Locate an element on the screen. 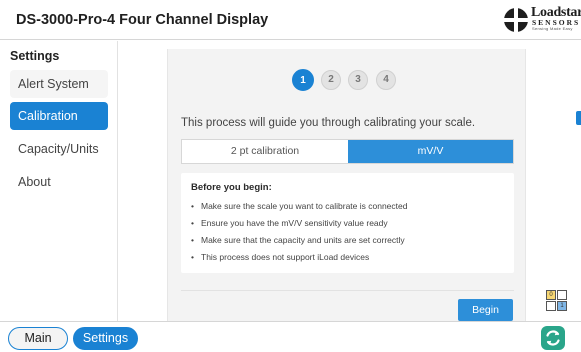 Image resolution: width=581 pixels, height=352 pixels. sidebar-item-alert-system: Alert System is located at coordinates (59, 84).